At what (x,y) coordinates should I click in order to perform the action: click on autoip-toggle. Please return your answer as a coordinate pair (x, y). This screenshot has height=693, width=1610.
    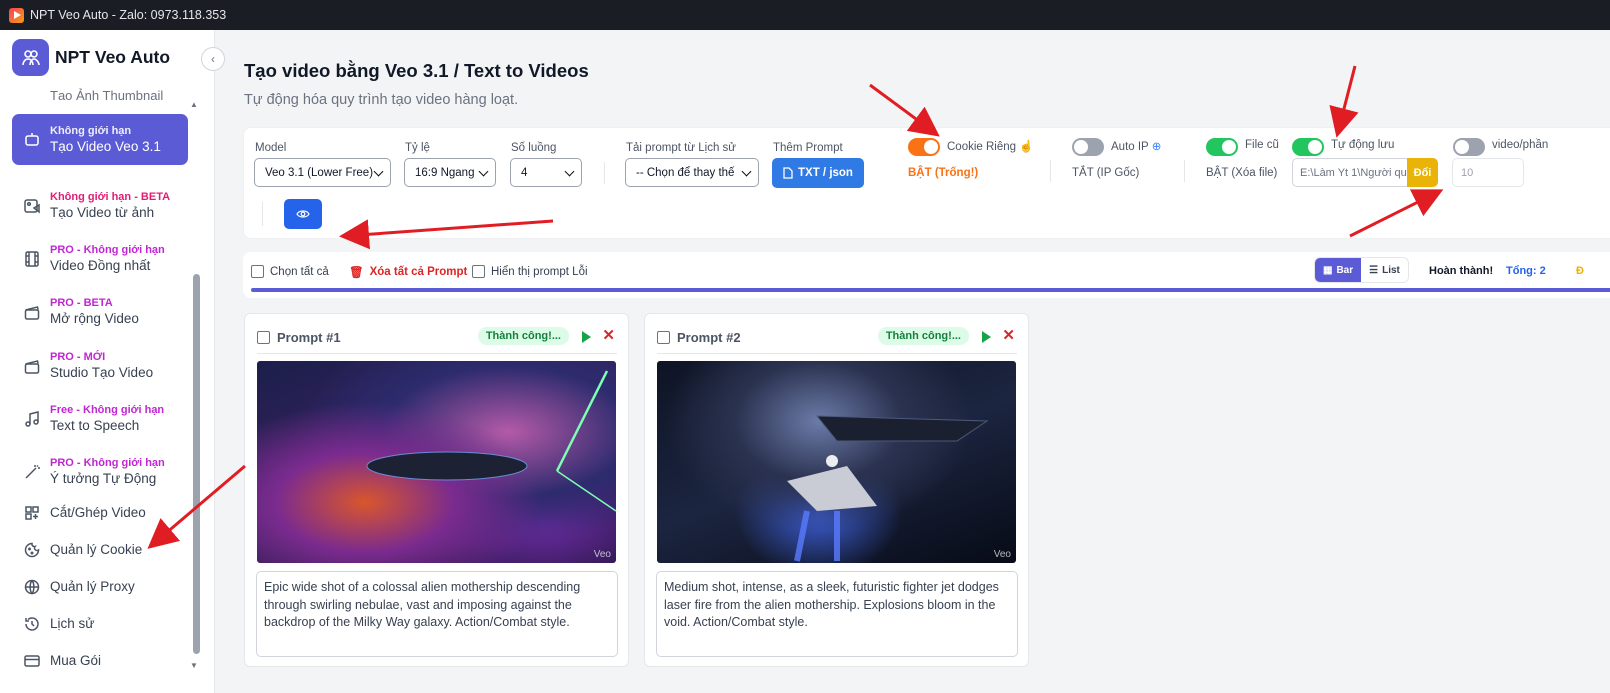
    Looking at the image, I should click on (1088, 147).